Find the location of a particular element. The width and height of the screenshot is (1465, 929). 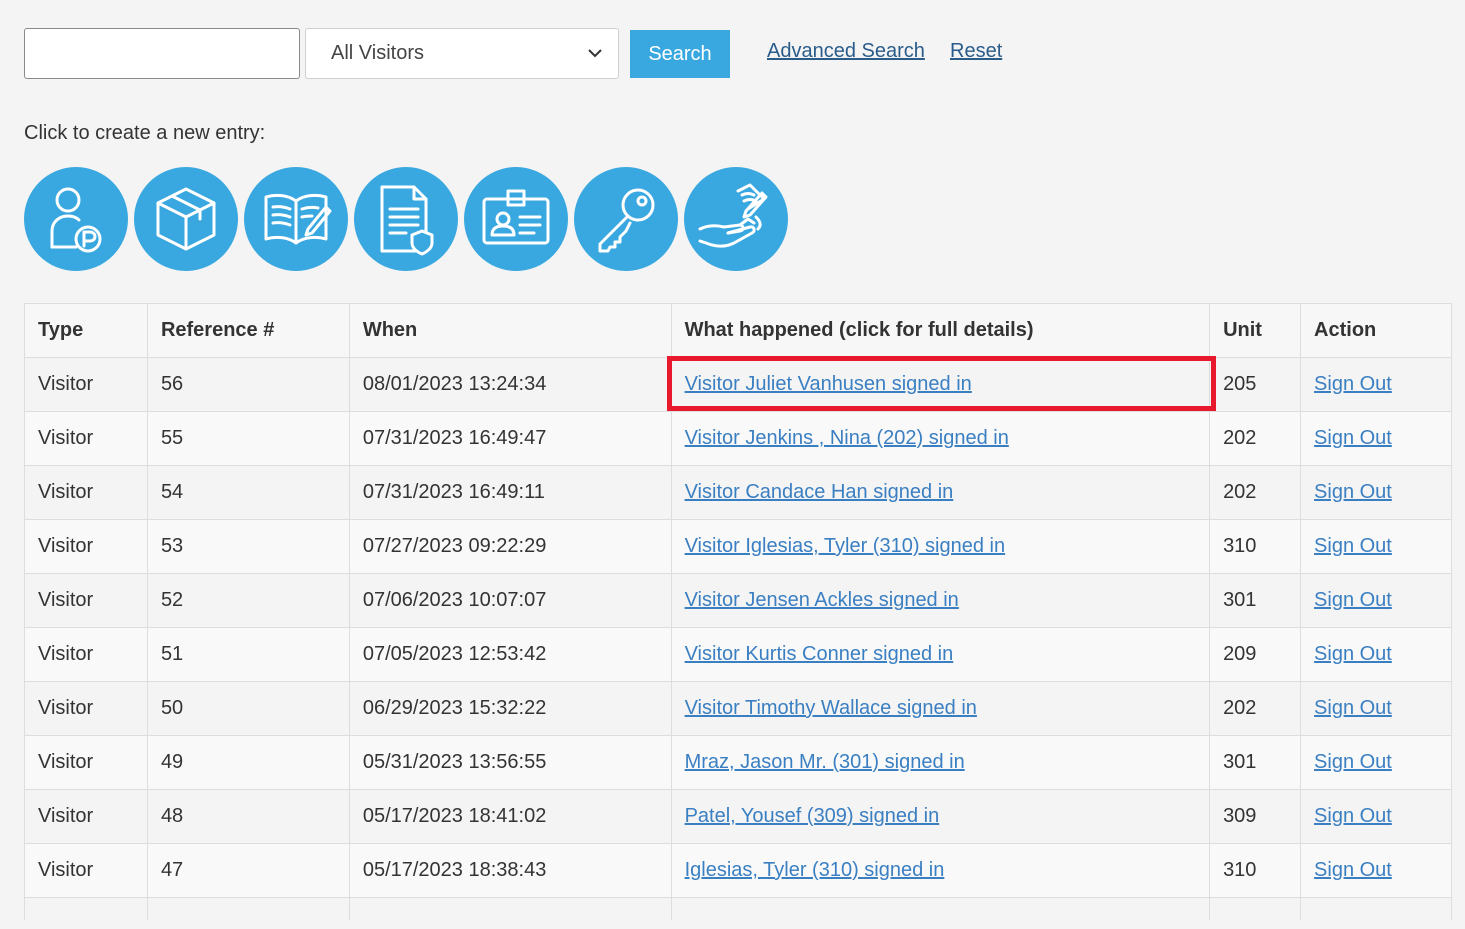

create-entry-icons is located at coordinates (406, 219).